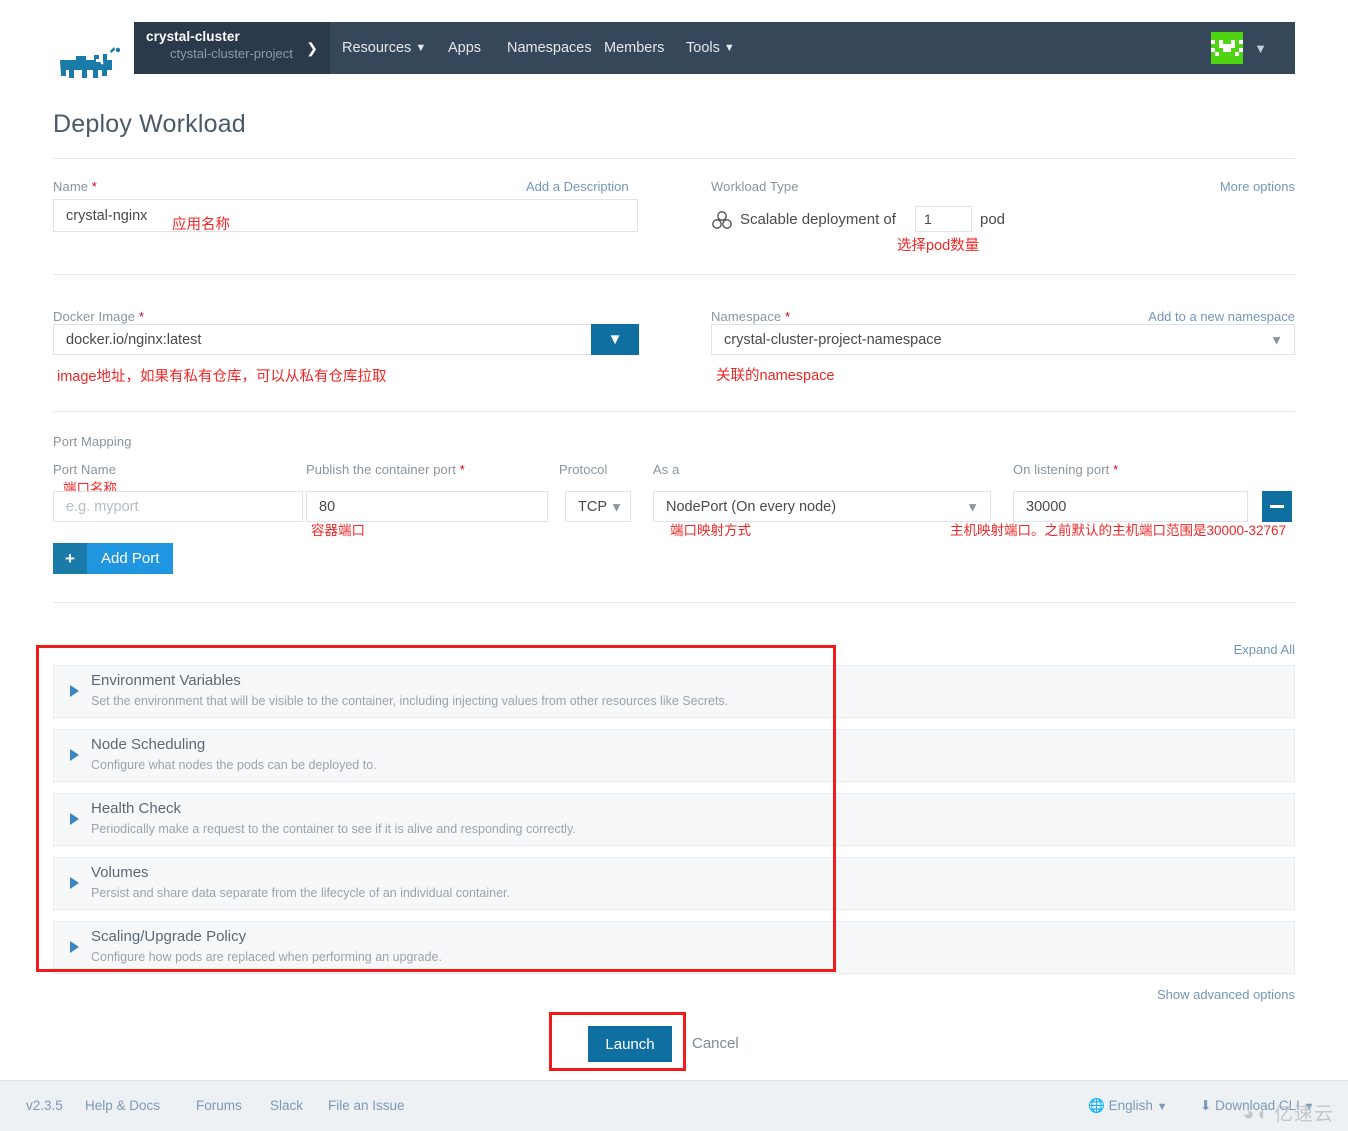  Describe the element at coordinates (818, 219) in the screenshot. I see `workload-type-prefix: Scalable deployment of` at that location.